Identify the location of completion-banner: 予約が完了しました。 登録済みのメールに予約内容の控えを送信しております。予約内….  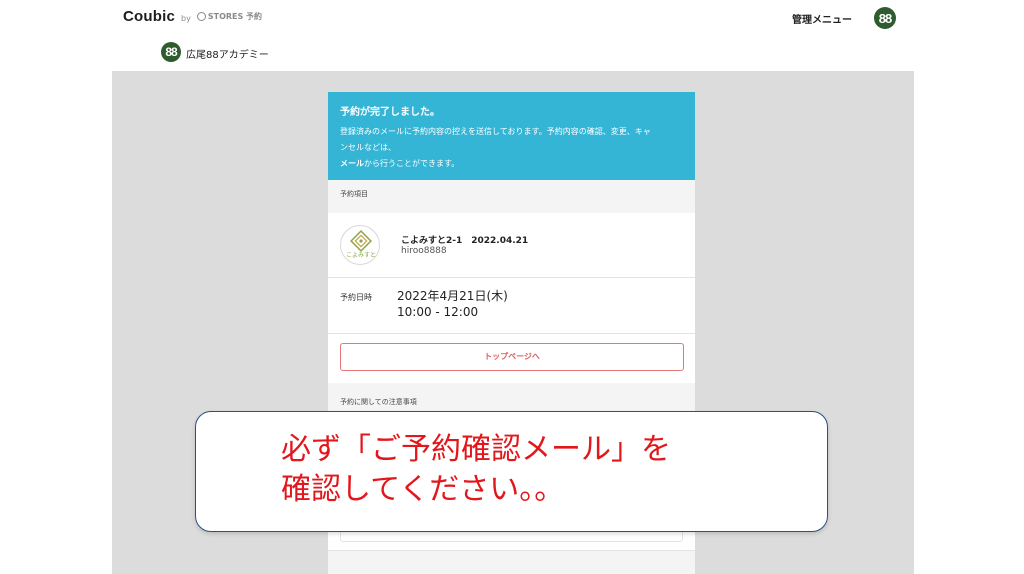
(511, 136).